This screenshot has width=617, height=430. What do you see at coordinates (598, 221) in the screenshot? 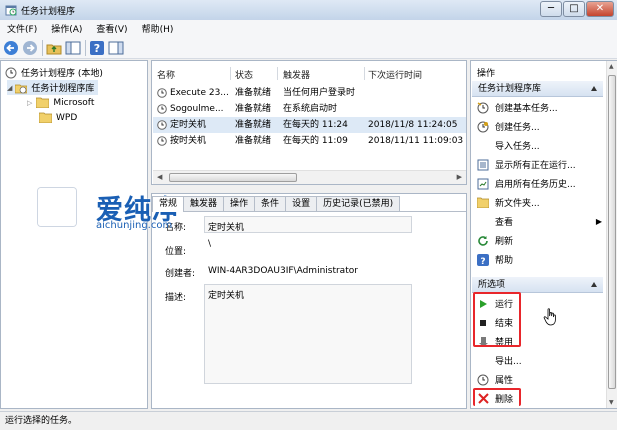
I see `submenu-arrow-icon: ▶` at bounding box center [598, 221].